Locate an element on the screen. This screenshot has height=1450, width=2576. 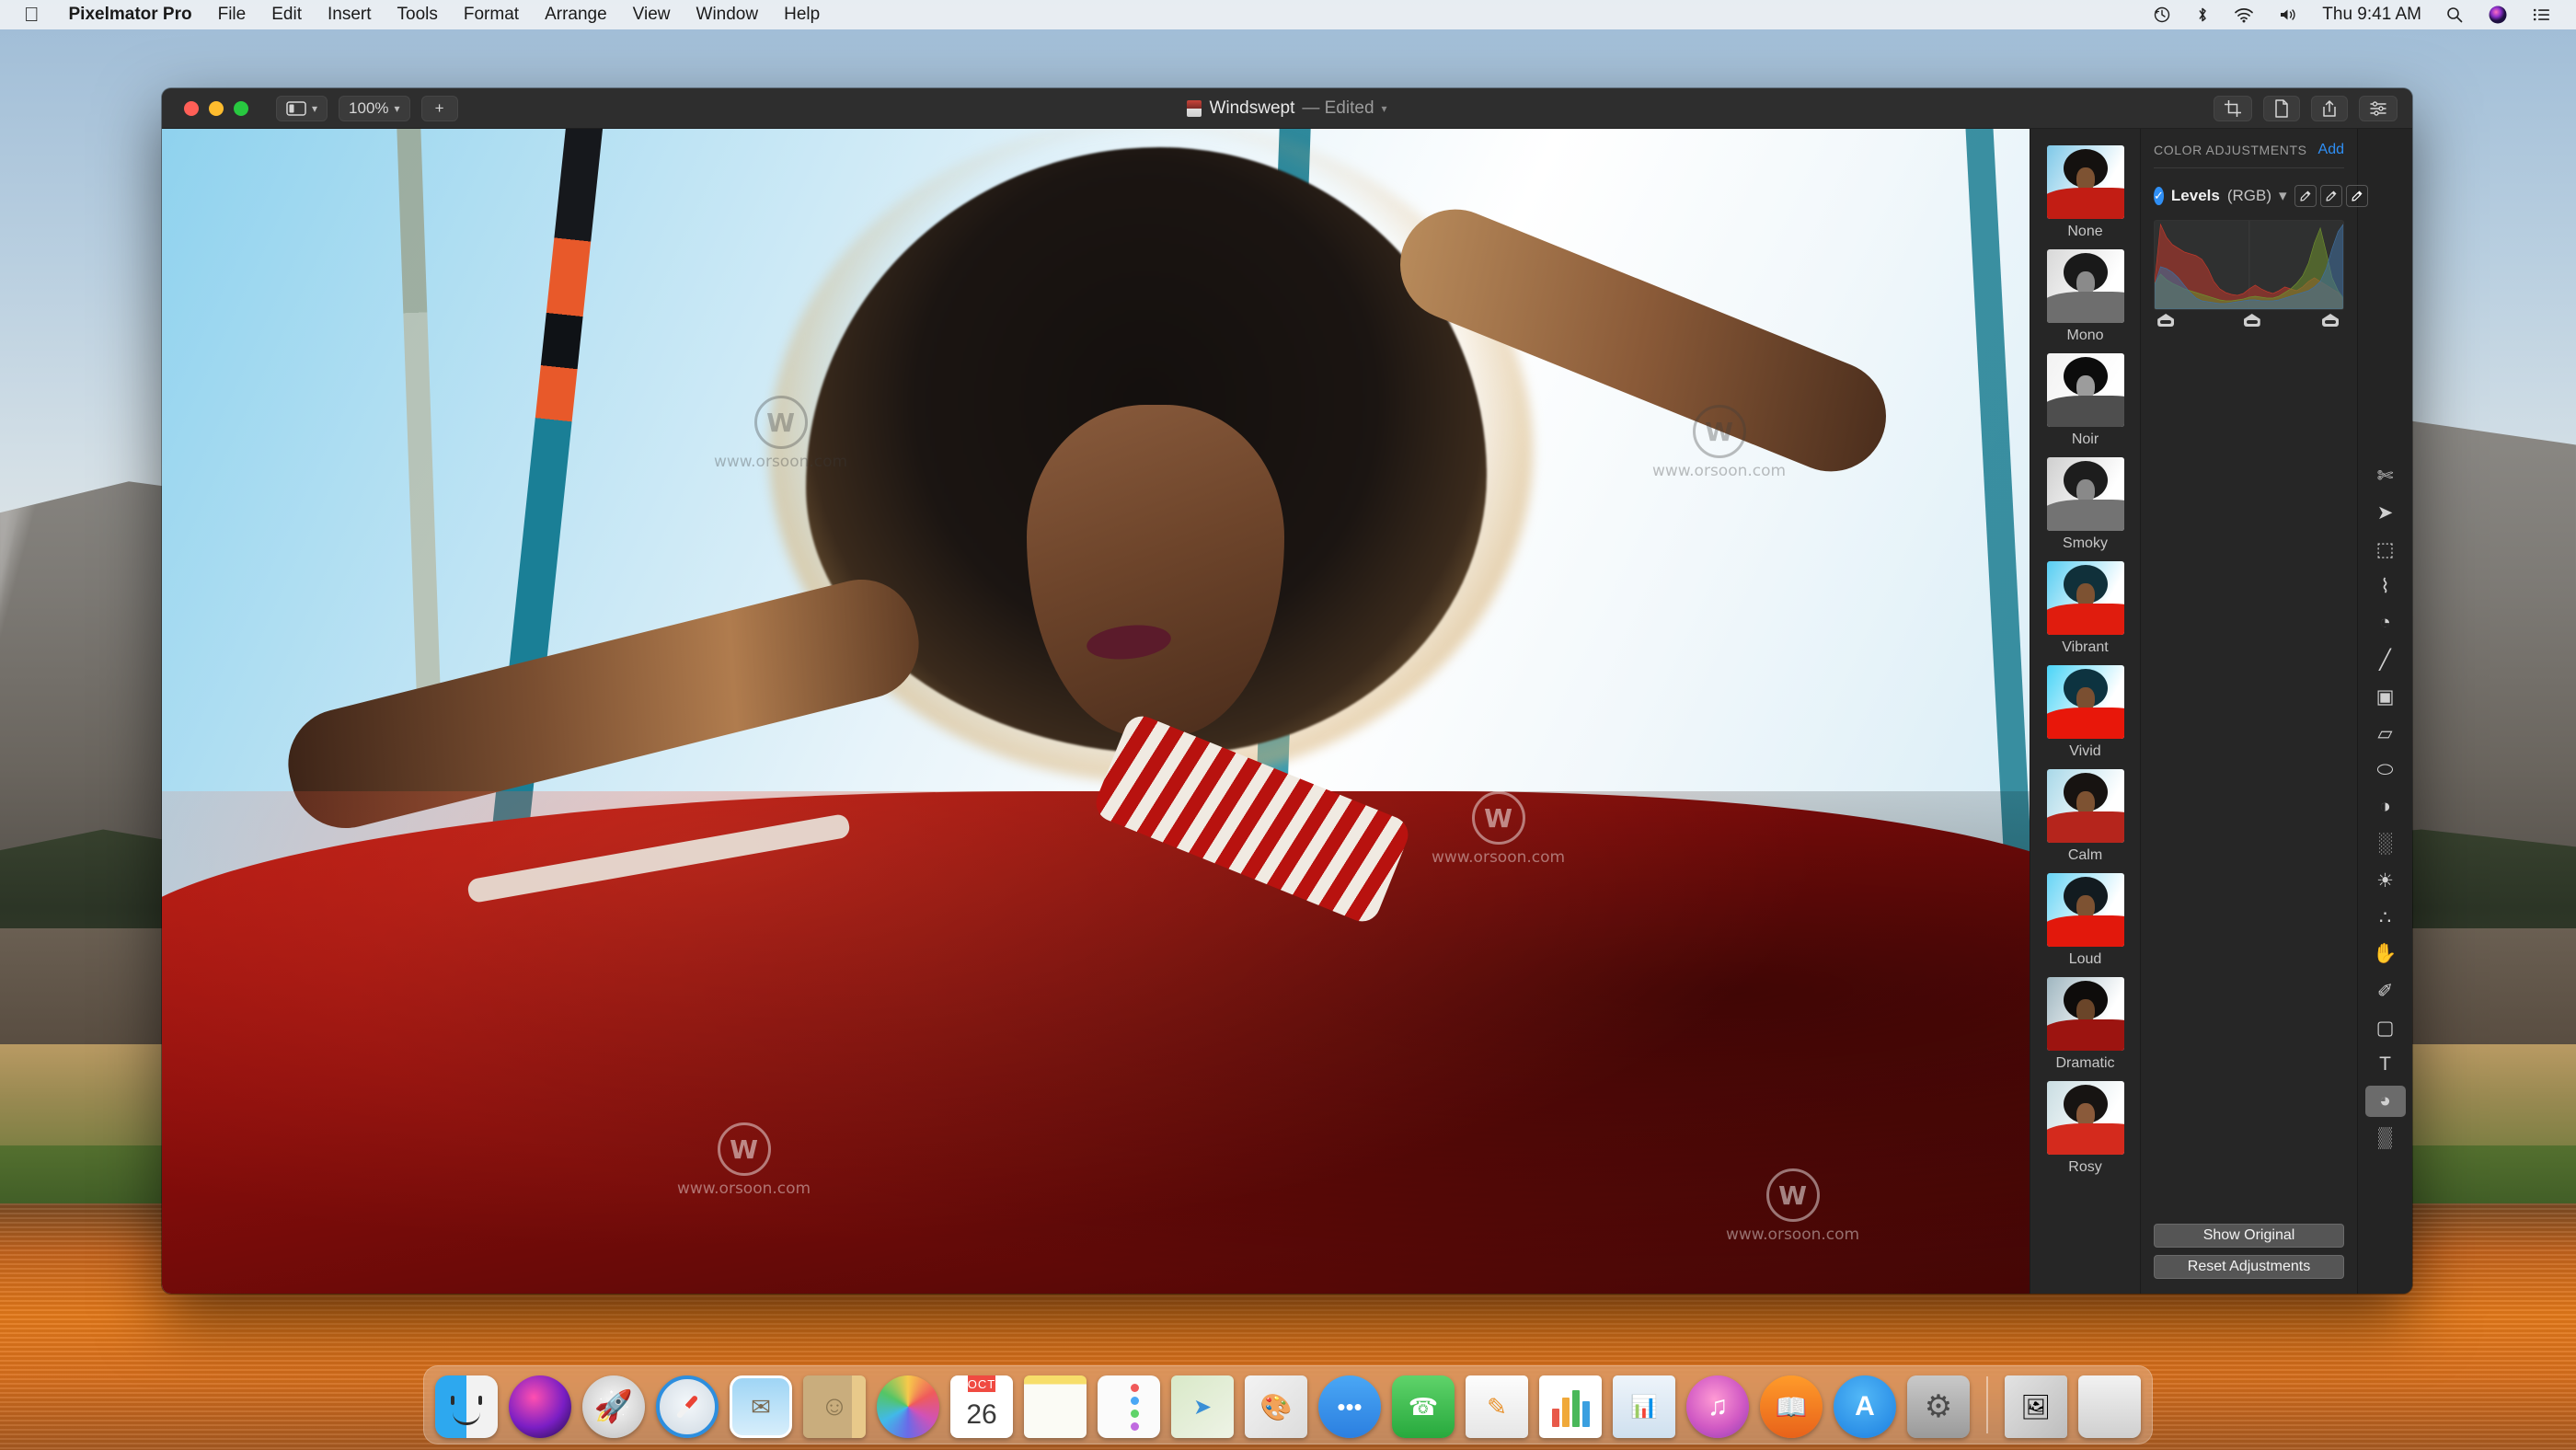
menu-bar-clock: Thu 9:41 AM is located at coordinates (2371, 15).